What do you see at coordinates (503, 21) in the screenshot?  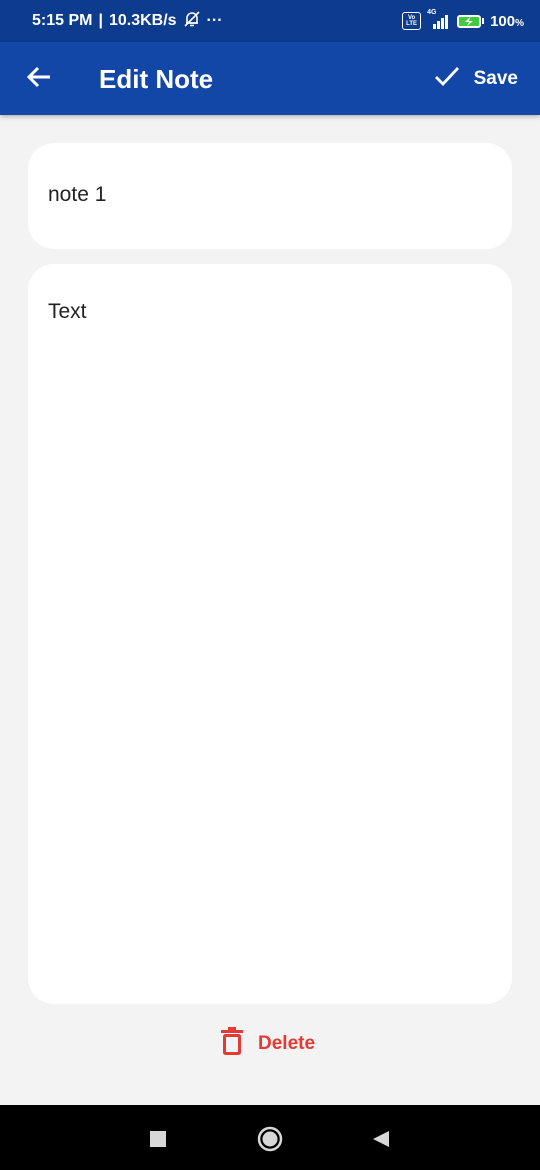 I see `battery-value: 100` at bounding box center [503, 21].